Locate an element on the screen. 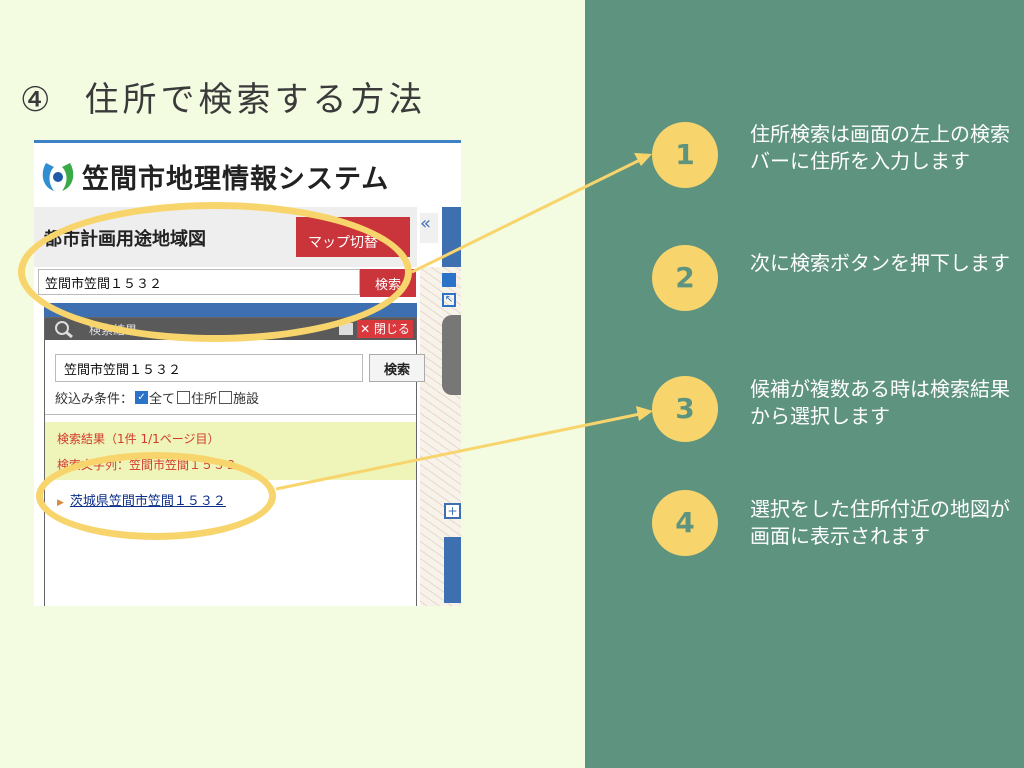 This screenshot has height=768, width=1024. result-header: 検索結果（1件 1/1ページ目） is located at coordinates (138, 439).